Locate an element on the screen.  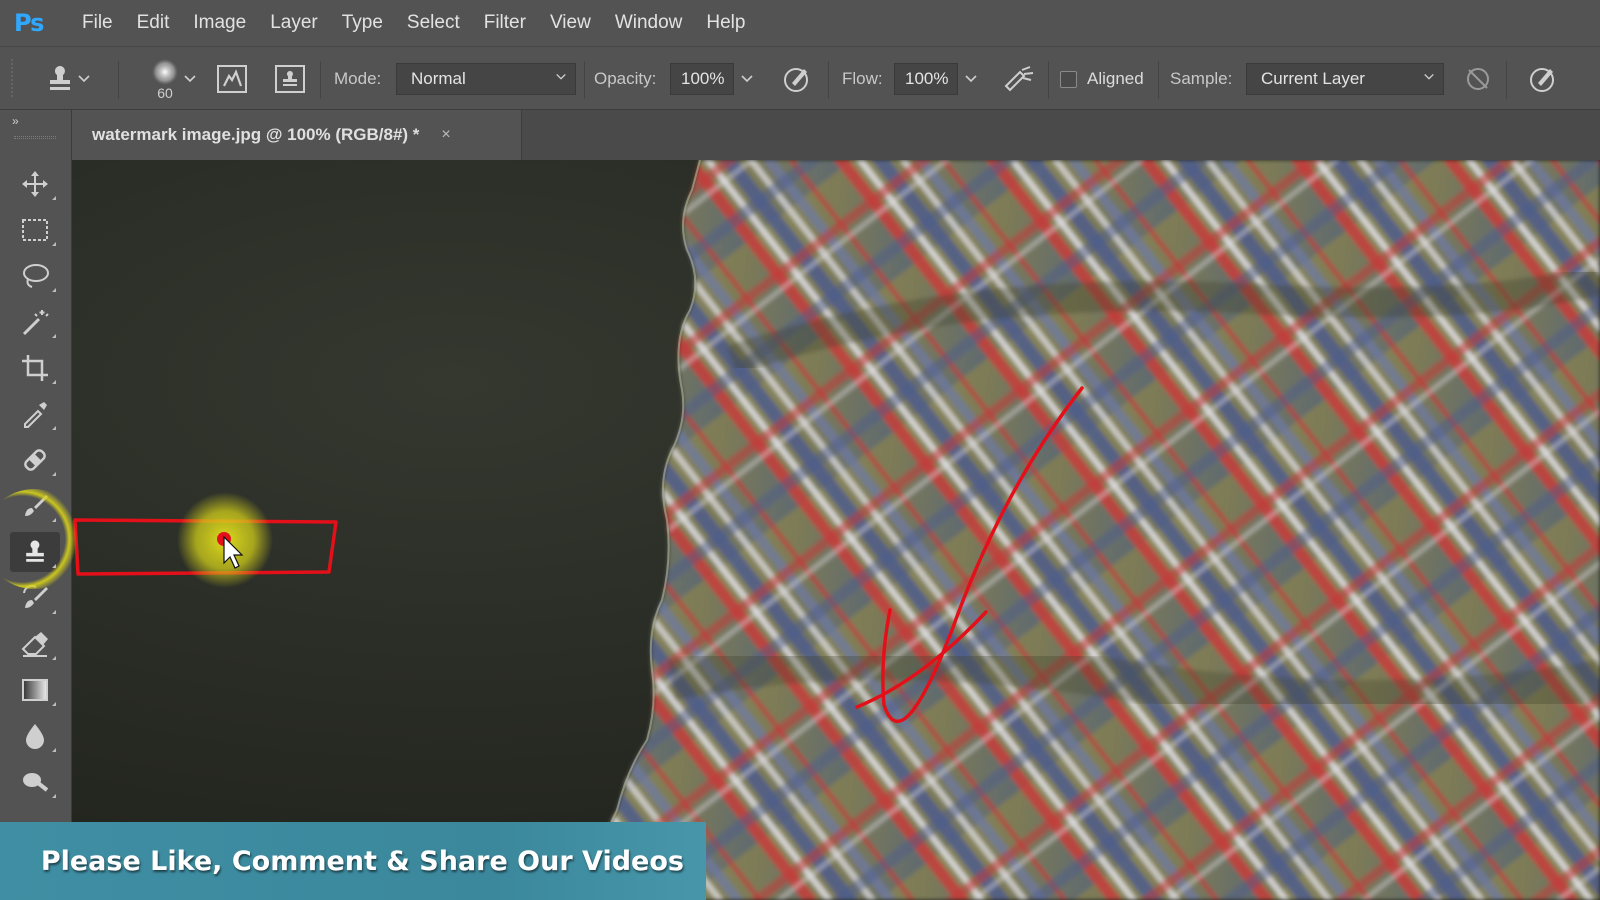
close-icon: × is located at coordinates (445, 135).